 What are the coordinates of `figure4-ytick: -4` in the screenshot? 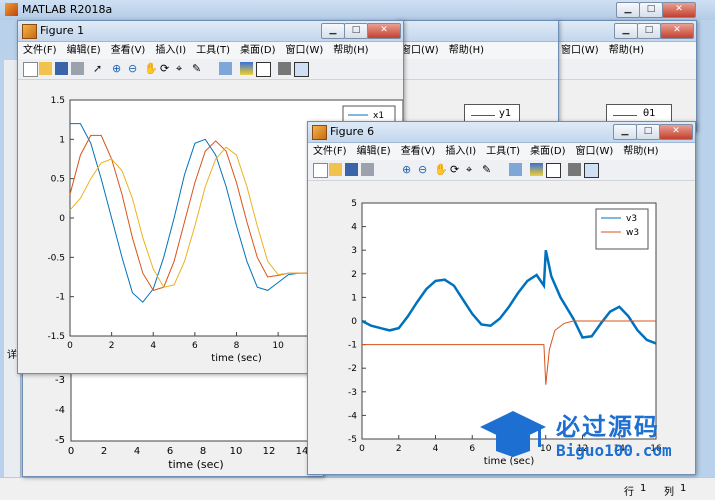 It's located at (60, 410).